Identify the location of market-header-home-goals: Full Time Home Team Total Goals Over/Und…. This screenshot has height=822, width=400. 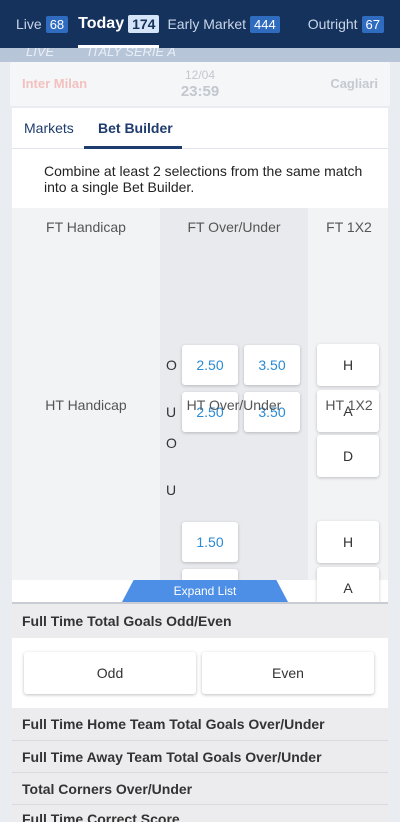
(200, 724).